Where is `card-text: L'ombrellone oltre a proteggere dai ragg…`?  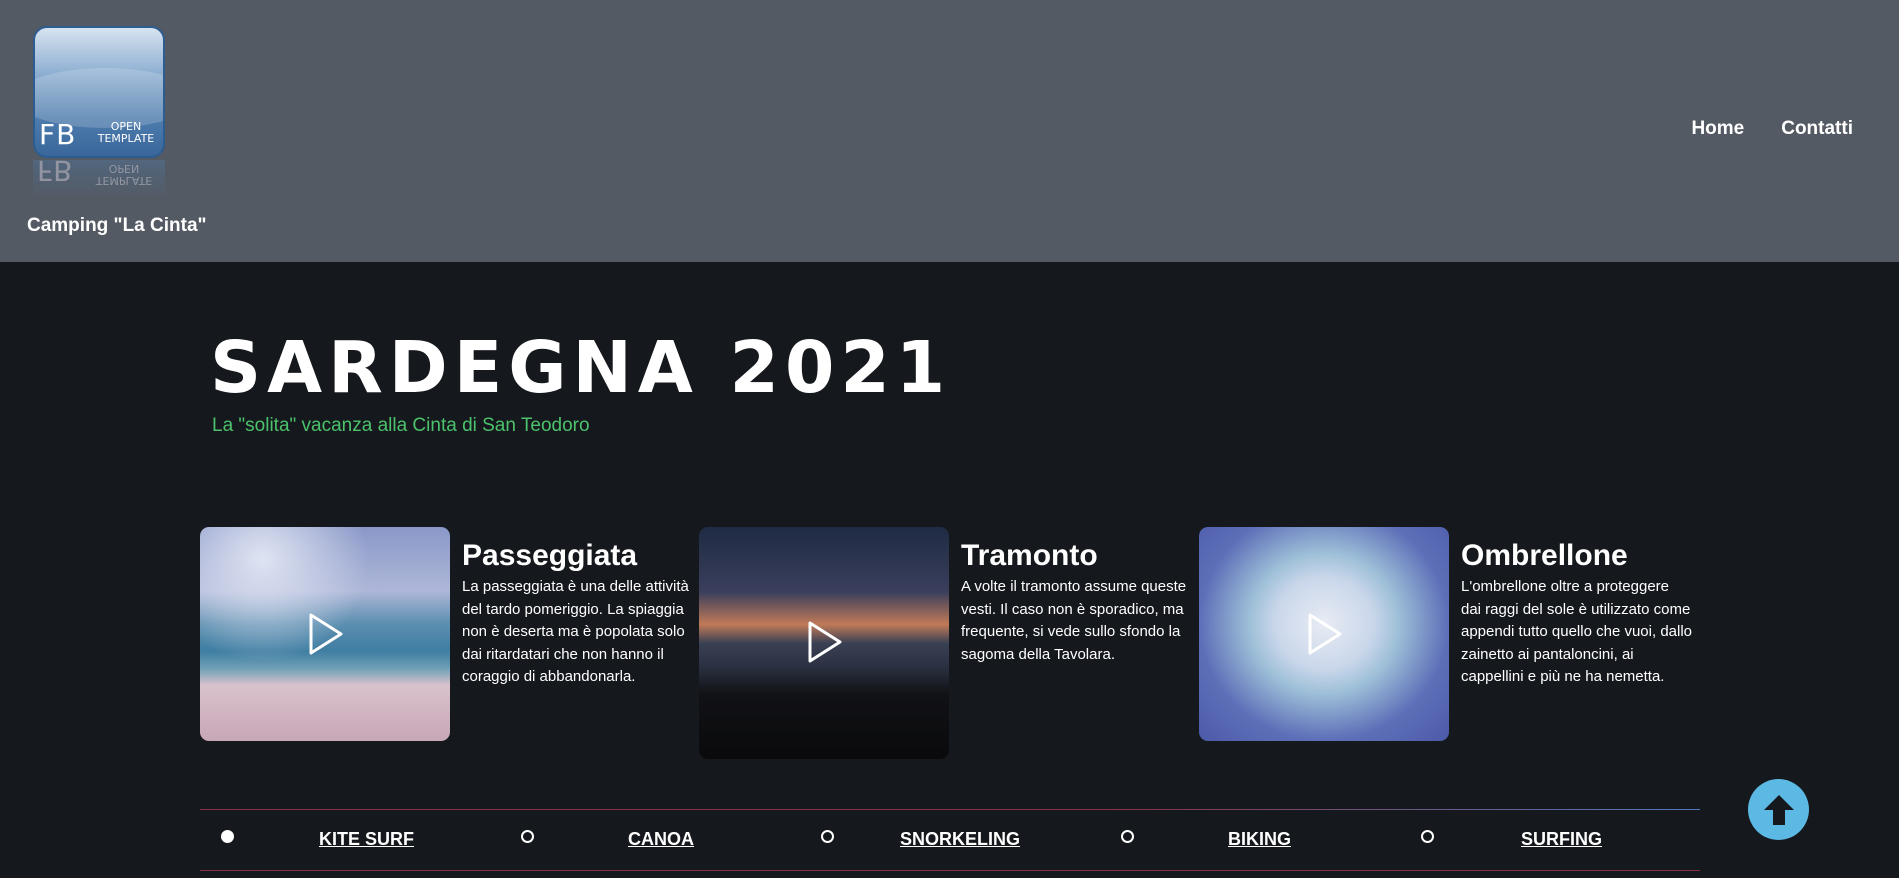 card-text: L'ombrellone oltre a proteggere dai ragg… is located at coordinates (1577, 631).